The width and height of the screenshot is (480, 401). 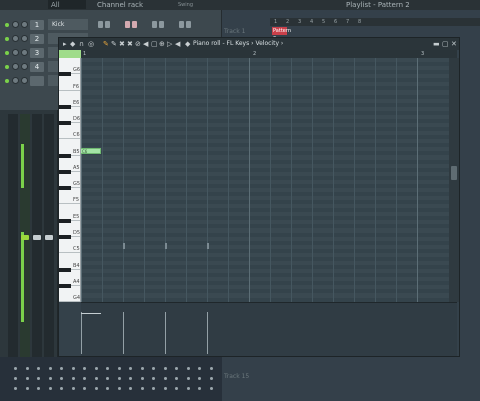 What do you see at coordinates (69, 82) in the screenshot?
I see `piano-key: F6` at bounding box center [69, 82].